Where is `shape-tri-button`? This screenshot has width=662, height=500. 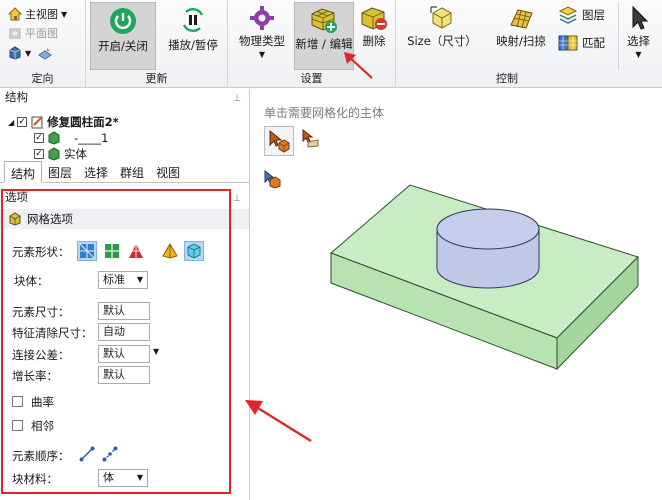 shape-tri-button is located at coordinates (136, 251).